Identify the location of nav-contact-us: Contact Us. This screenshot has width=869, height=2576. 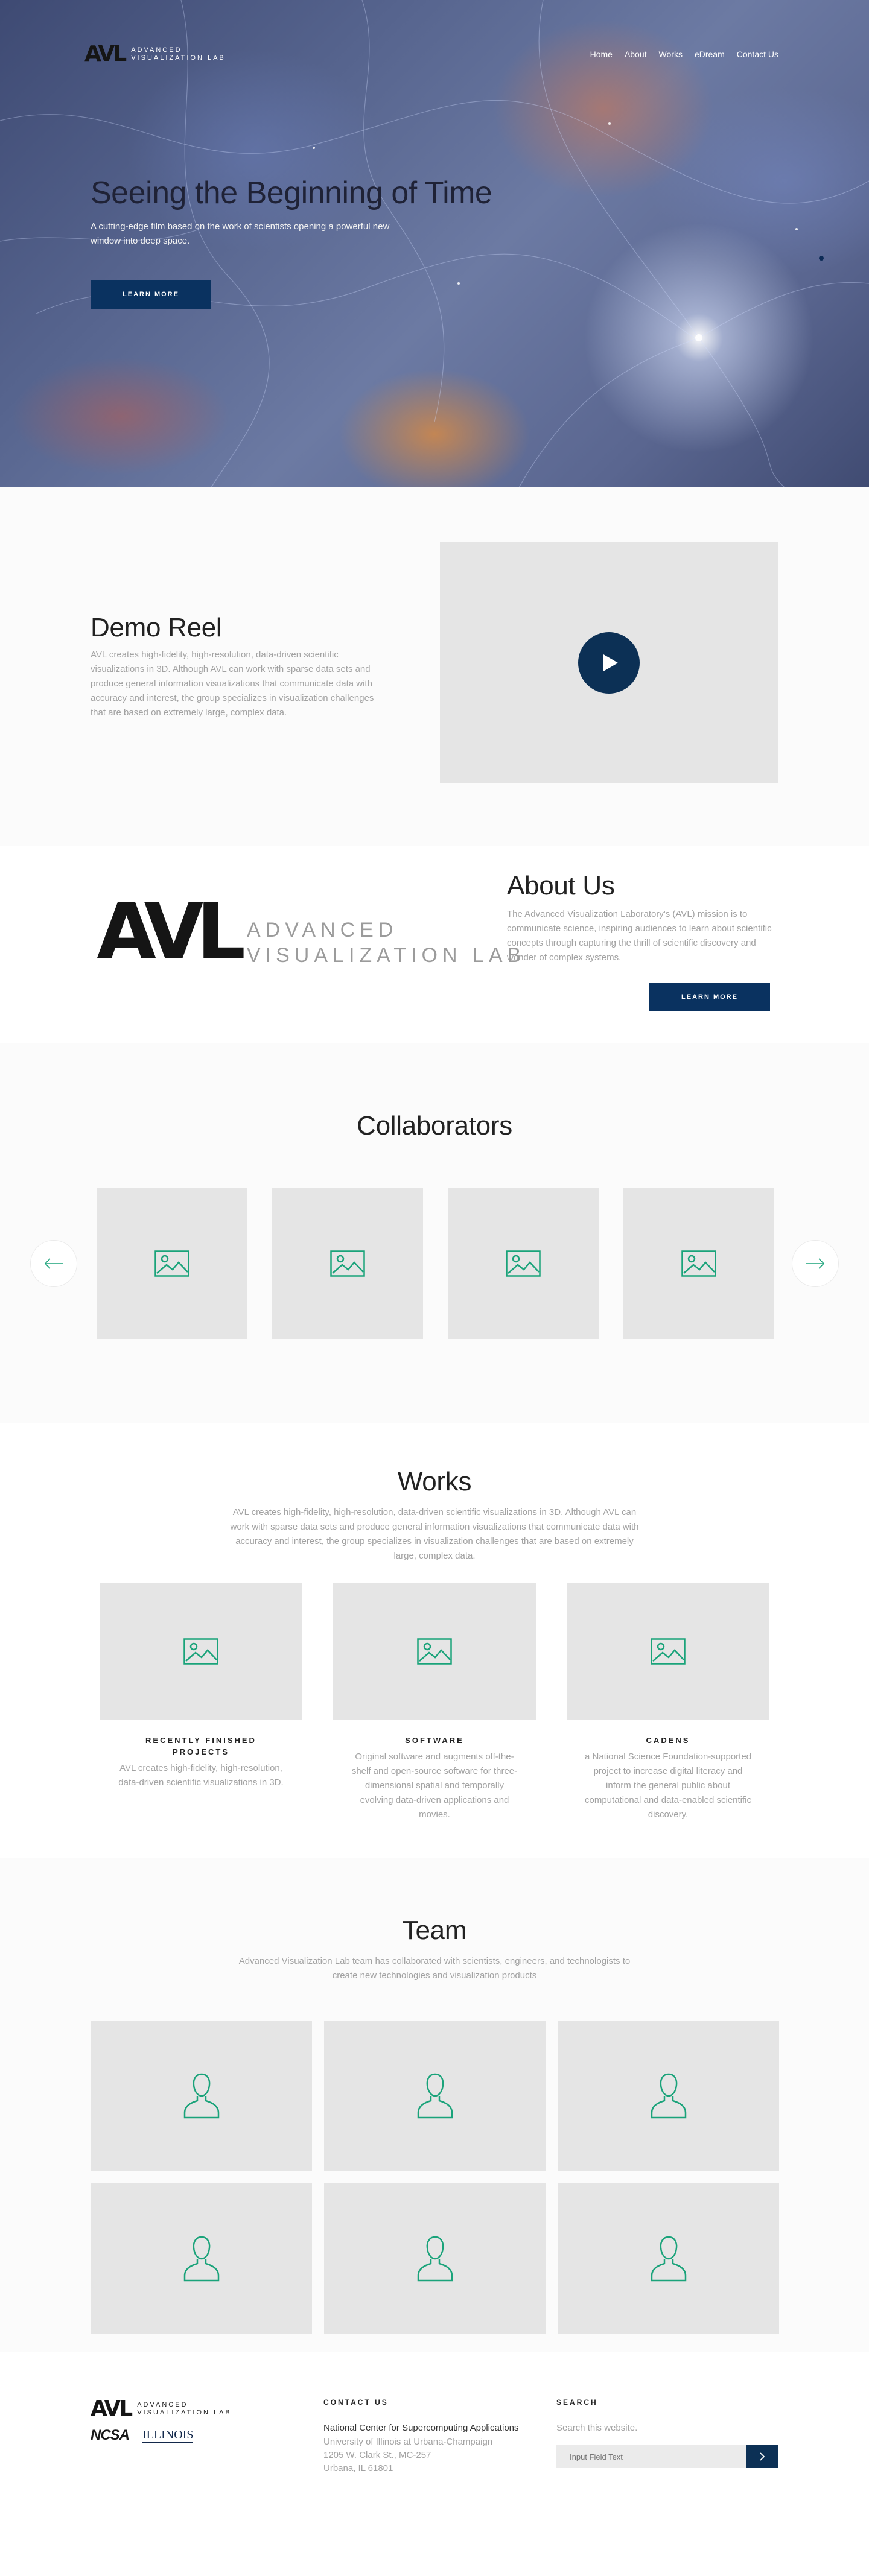
(757, 54).